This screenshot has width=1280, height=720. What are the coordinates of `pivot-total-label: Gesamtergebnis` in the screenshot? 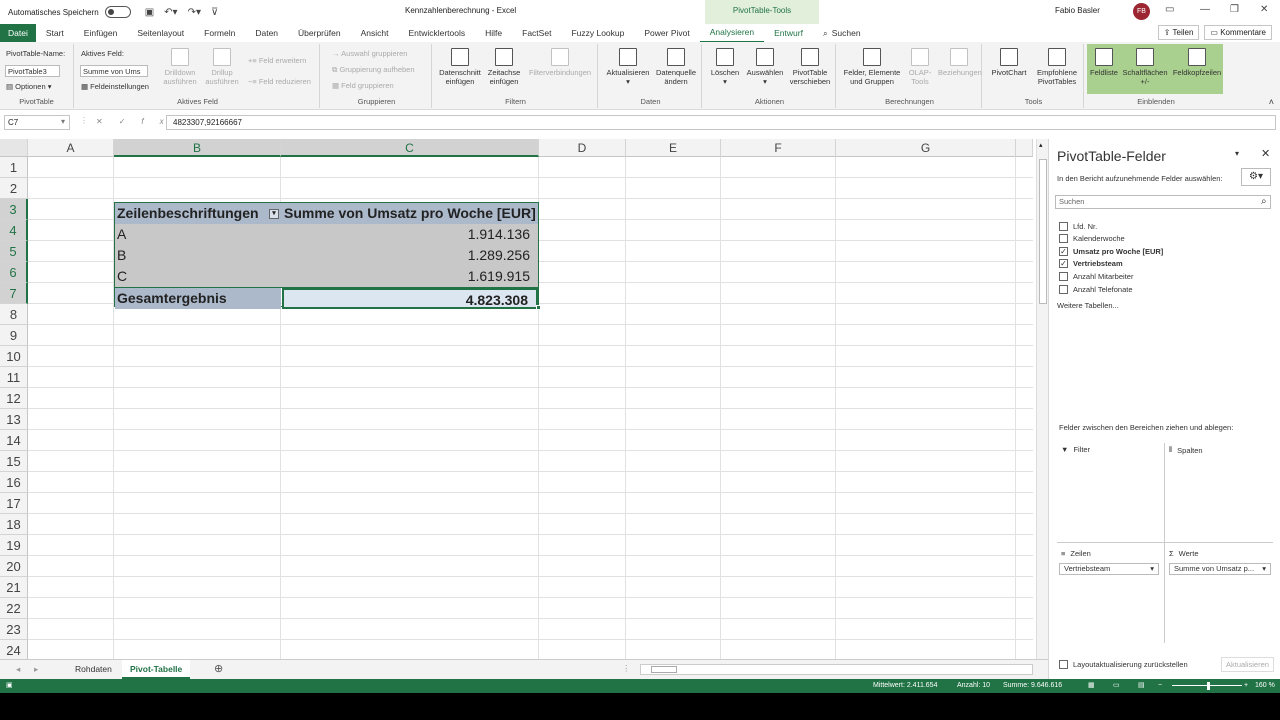 It's located at (198, 298).